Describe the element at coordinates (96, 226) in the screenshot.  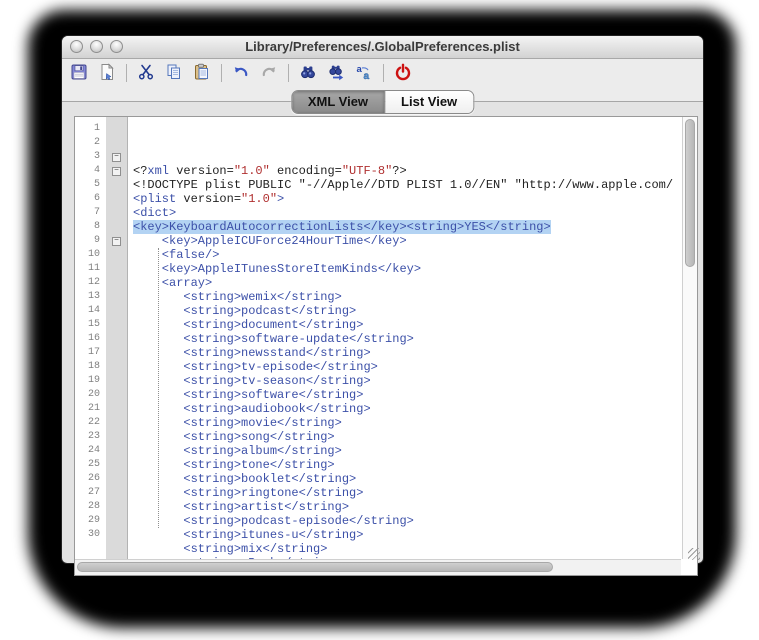
I see `line-number: 8` at that location.